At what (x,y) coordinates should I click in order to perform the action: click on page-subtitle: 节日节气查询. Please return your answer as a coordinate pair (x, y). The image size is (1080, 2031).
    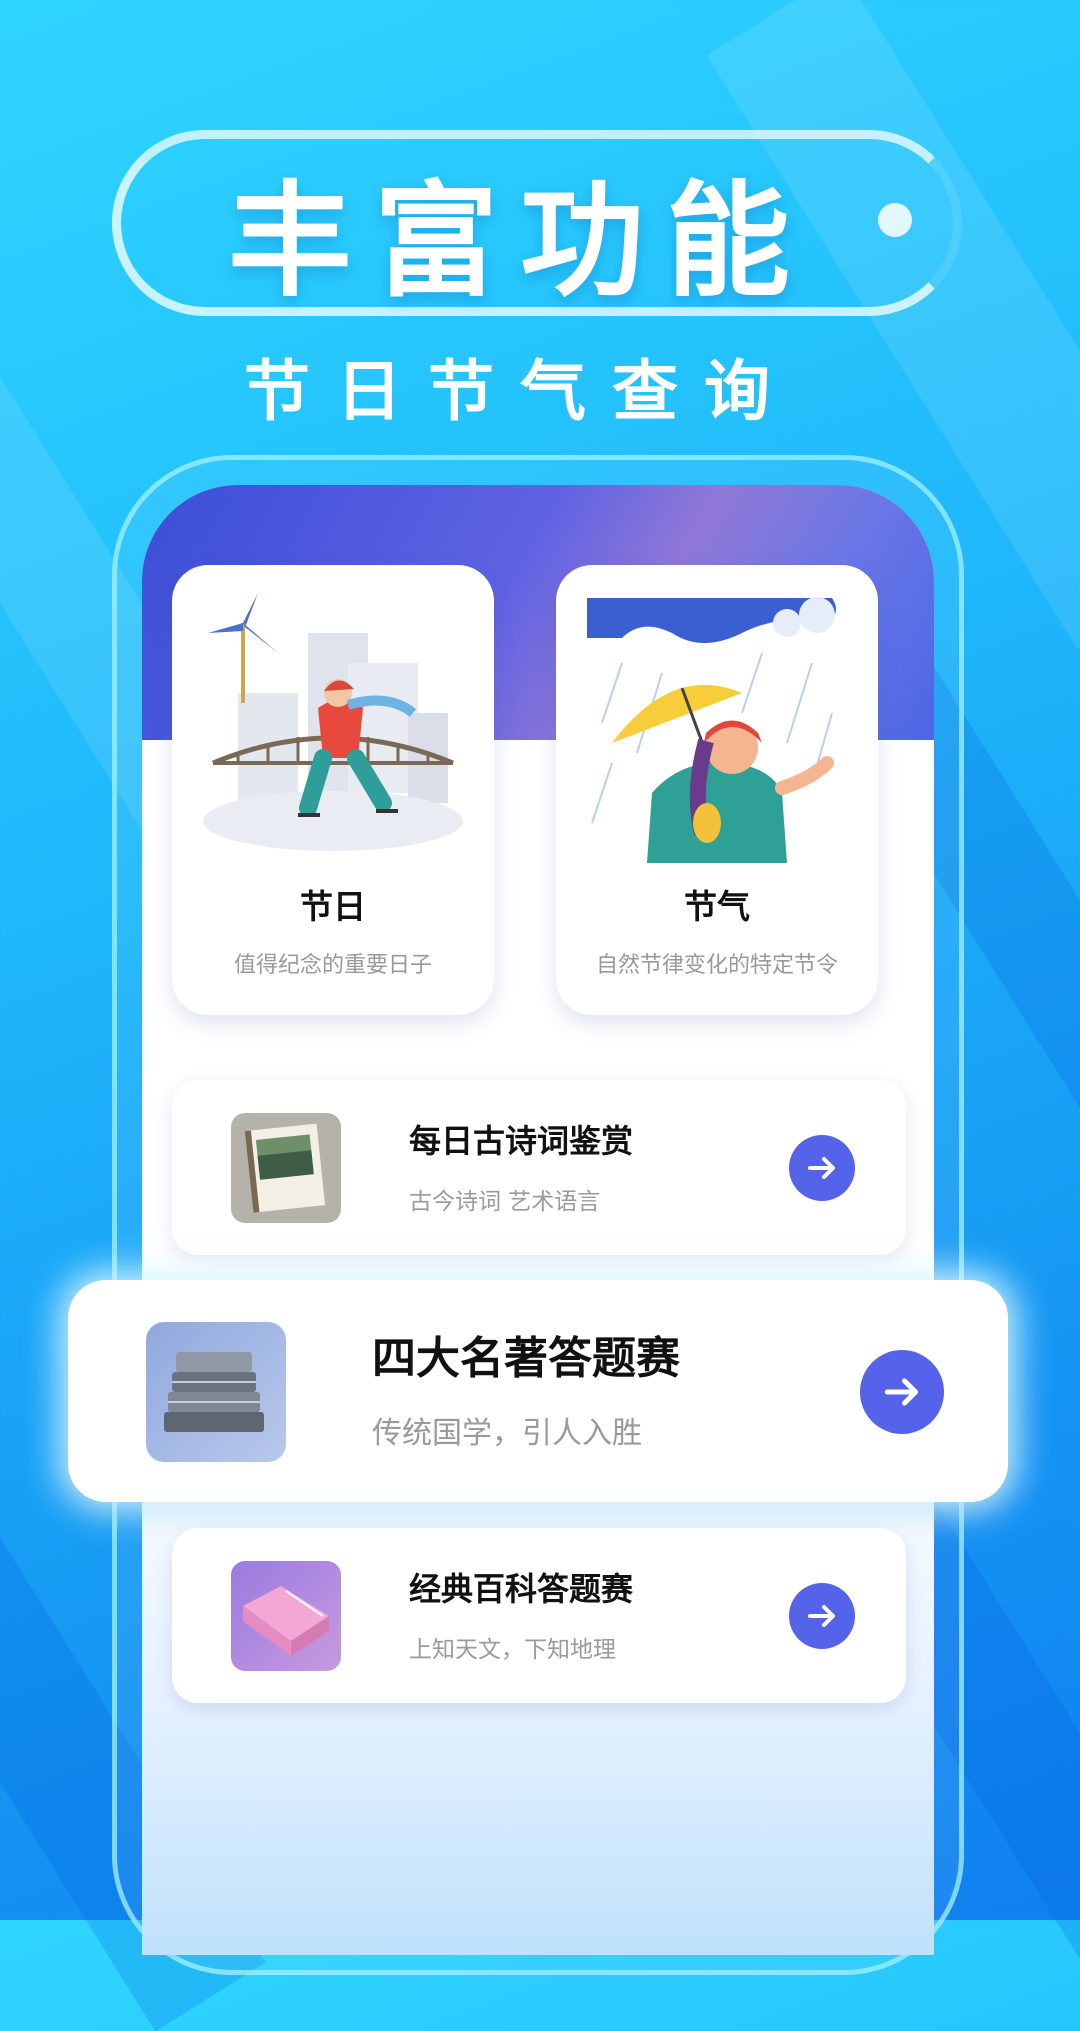
    Looking at the image, I should click on (520, 391).